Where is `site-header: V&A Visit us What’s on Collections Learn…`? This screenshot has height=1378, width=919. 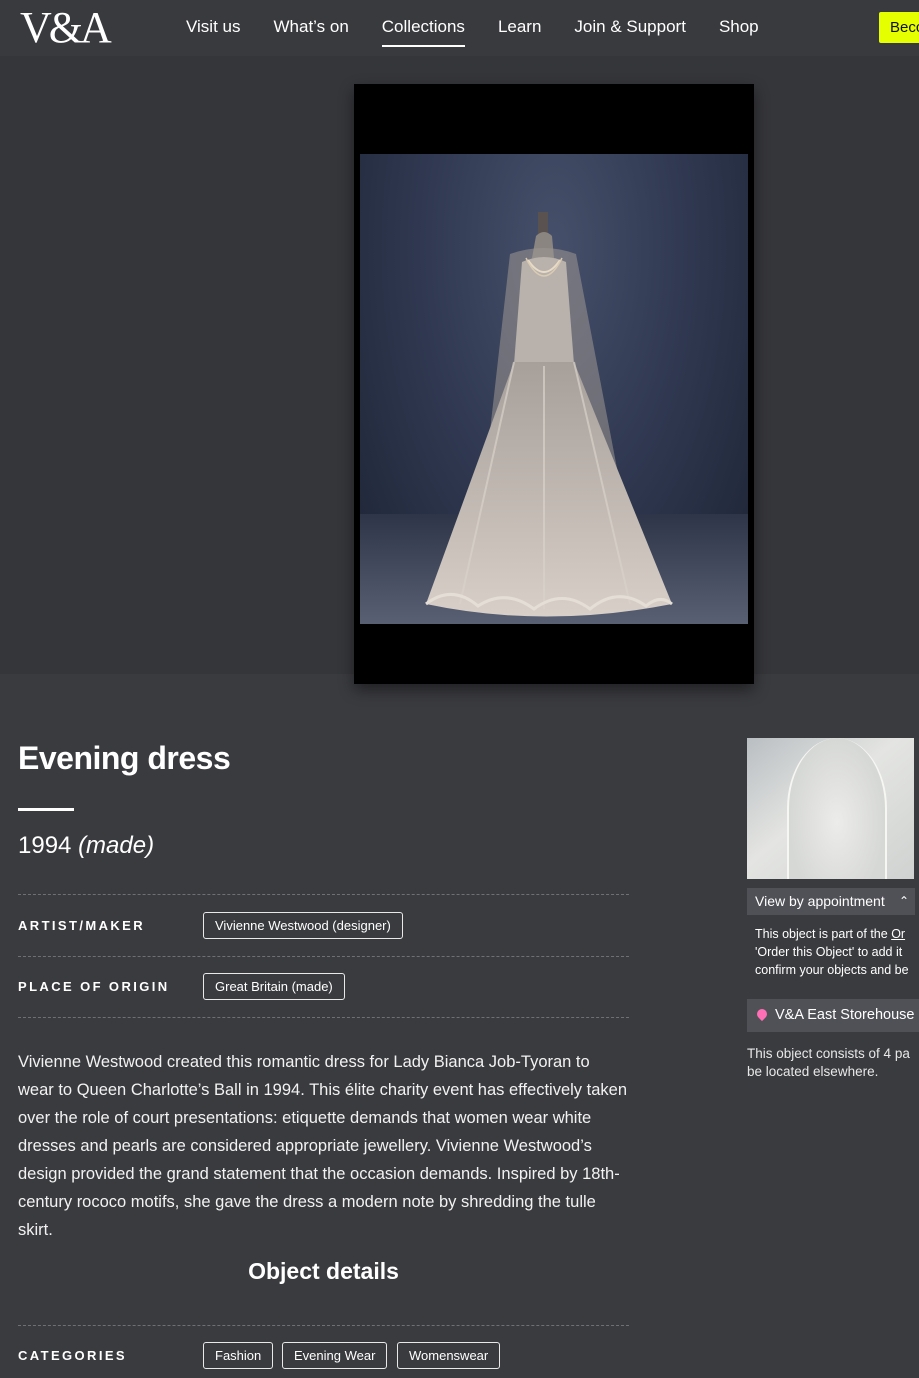
site-header: V&A Visit us What’s on Collections Learn… is located at coordinates (459, 28).